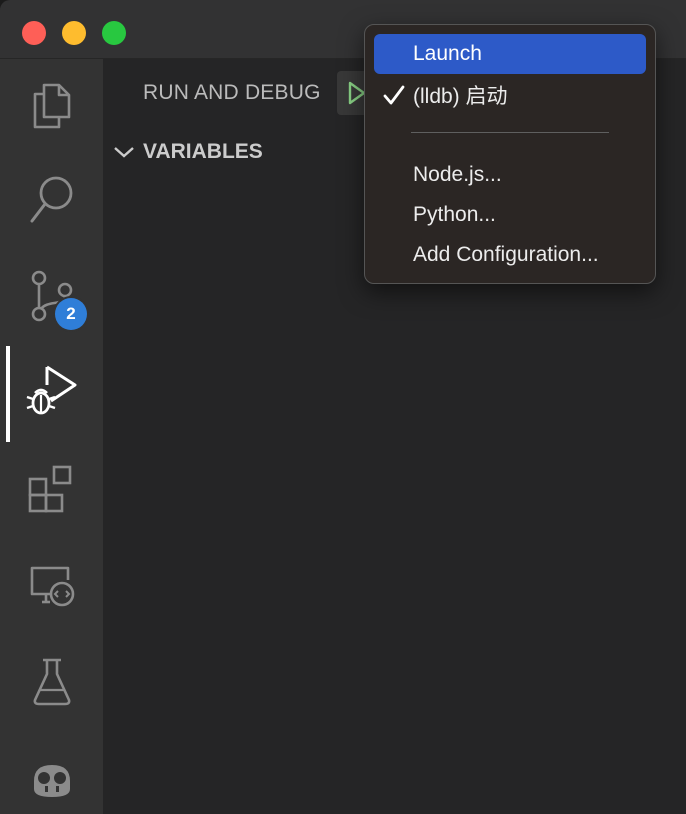  What do you see at coordinates (51, 297) in the screenshot?
I see `activity-source-control` at bounding box center [51, 297].